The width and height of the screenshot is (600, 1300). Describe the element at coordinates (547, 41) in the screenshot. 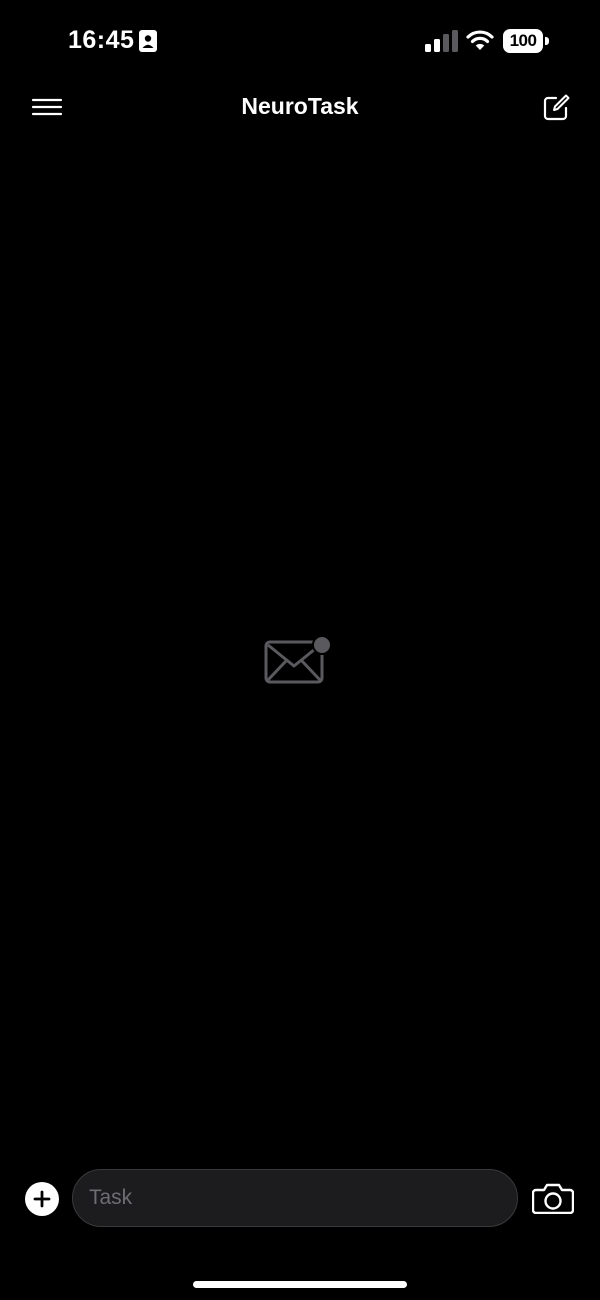

I see `battery-cap` at that location.